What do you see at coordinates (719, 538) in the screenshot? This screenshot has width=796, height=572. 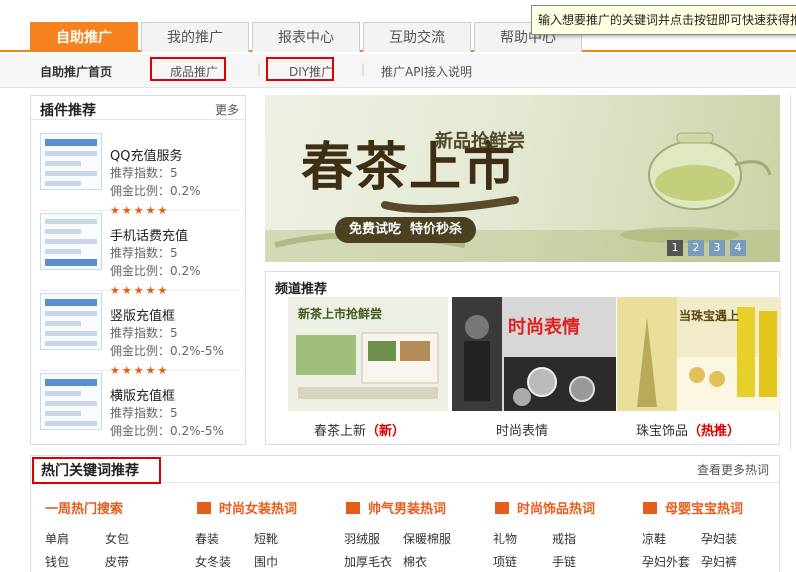 I see `keyword-link: 孕妇装` at bounding box center [719, 538].